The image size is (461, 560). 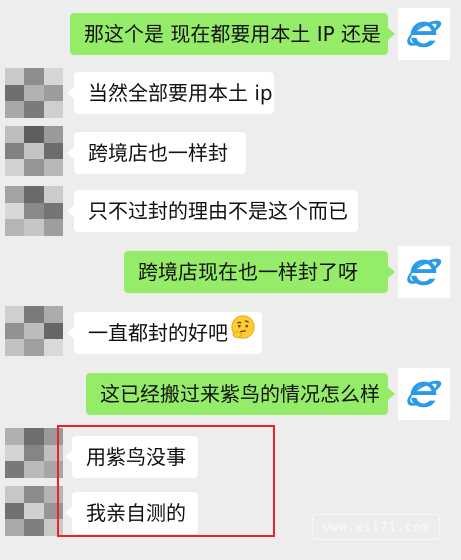 I want to click on message-bubble-outgoing: 那这个是 现在都要用本土 IP 还是, so click(x=232, y=34).